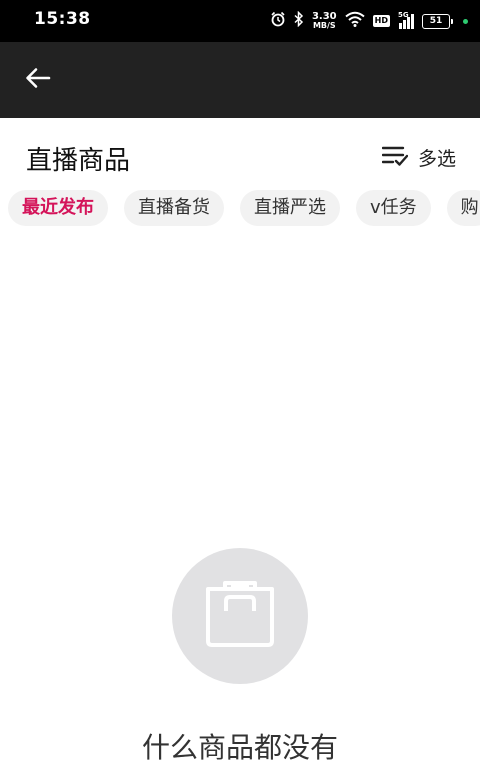 The height and width of the screenshot is (776, 480). I want to click on status-icons: 3.30 MB/S HD 5G 51, so click(369, 20).